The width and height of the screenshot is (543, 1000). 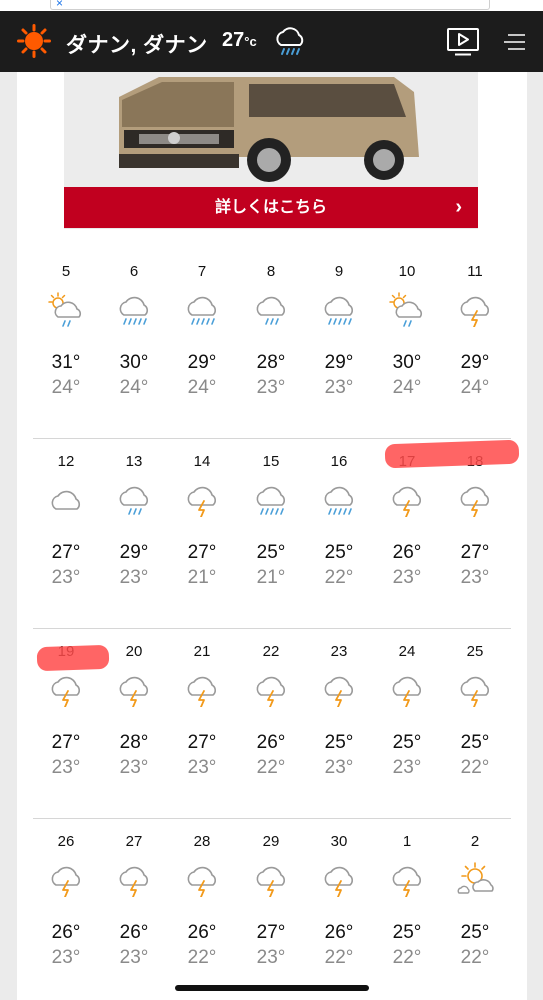 I want to click on menu-icon, so click(x=515, y=42).